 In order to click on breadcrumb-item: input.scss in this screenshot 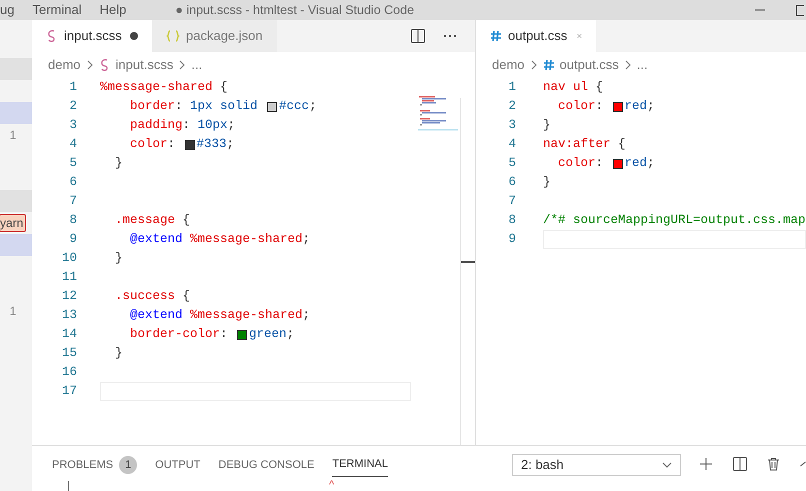, I will do `click(145, 65)`.